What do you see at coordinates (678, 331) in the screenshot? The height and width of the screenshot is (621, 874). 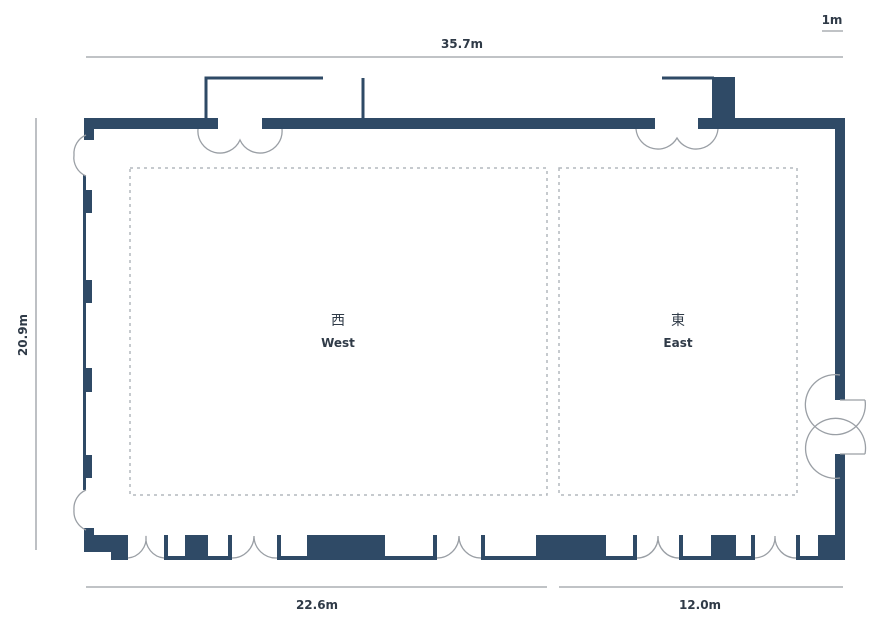 I see `room-east: 東 East` at bounding box center [678, 331].